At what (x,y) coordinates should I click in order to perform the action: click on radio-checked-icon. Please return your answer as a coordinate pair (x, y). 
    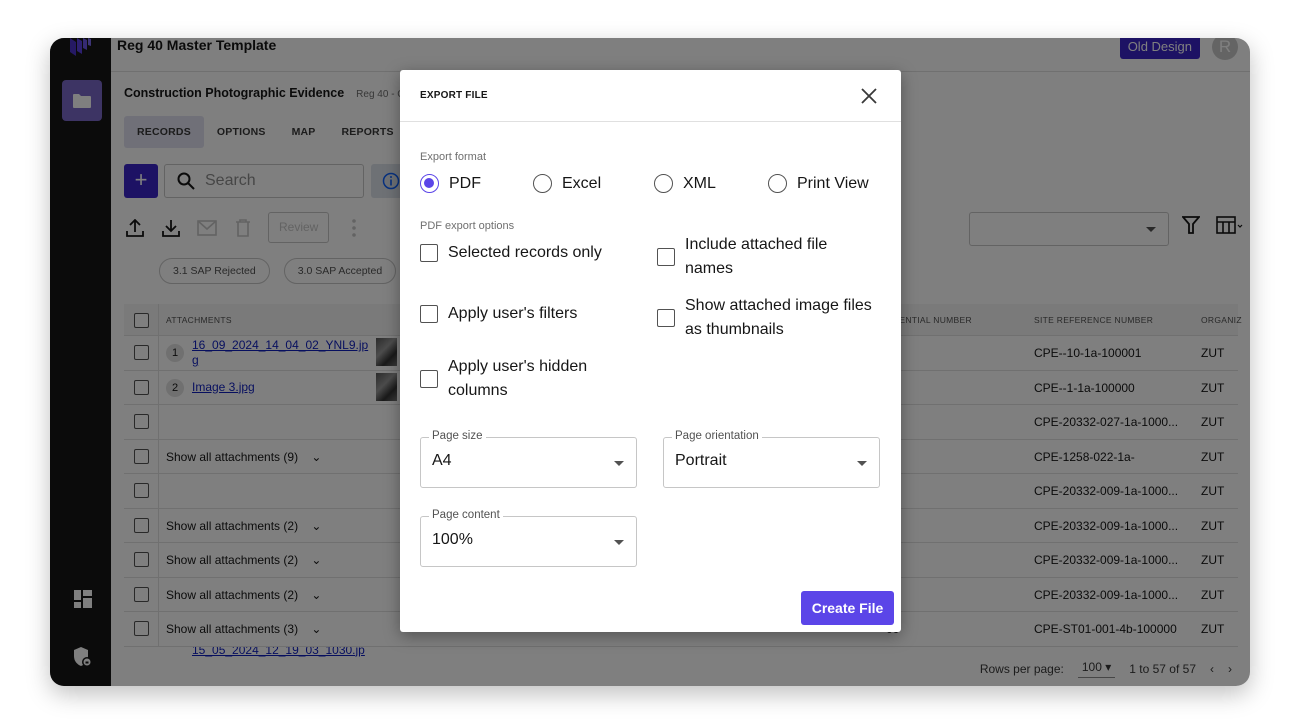
    Looking at the image, I should click on (429, 183).